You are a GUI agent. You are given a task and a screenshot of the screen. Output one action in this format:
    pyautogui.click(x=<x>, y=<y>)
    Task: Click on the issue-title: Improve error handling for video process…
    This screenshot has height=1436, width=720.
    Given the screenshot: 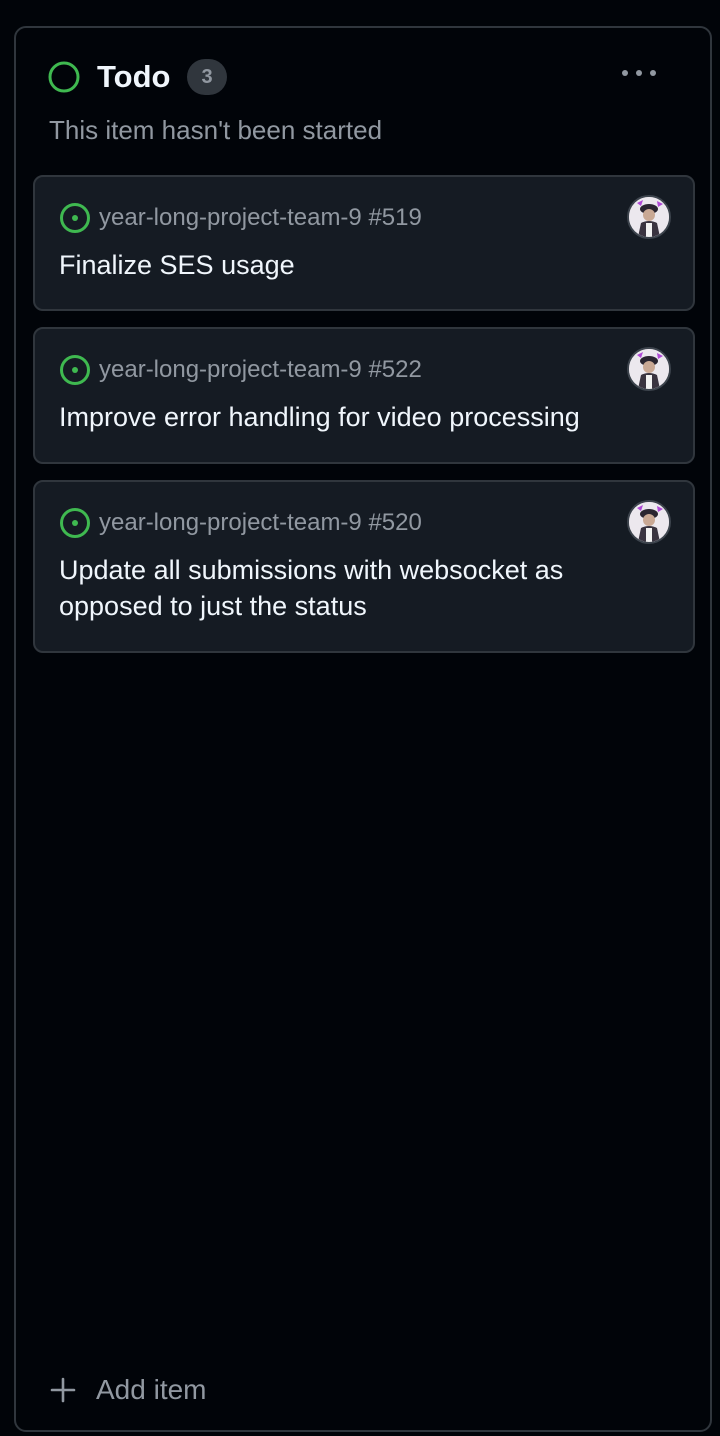 What is the action you would take?
    pyautogui.click(x=359, y=417)
    